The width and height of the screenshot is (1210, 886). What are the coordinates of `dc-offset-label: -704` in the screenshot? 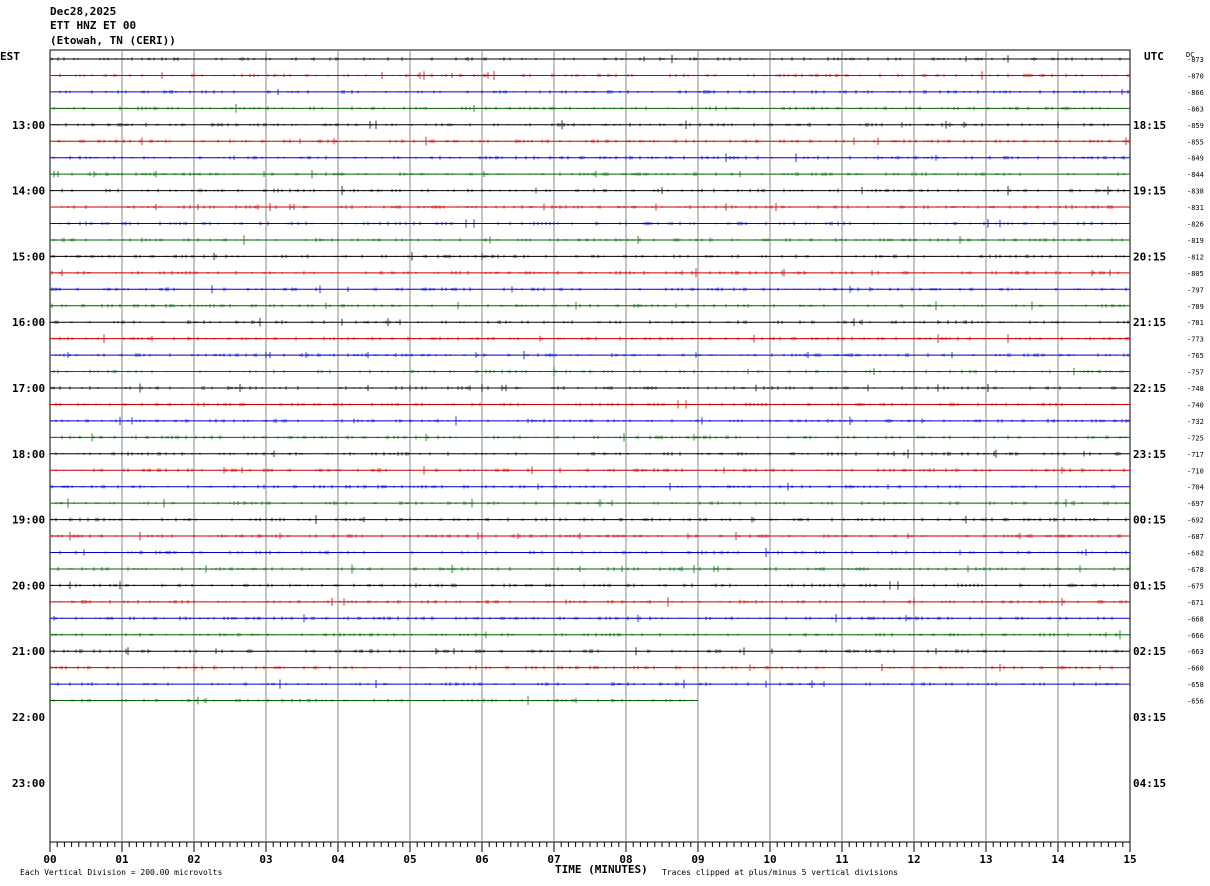 It's located at (1195, 488).